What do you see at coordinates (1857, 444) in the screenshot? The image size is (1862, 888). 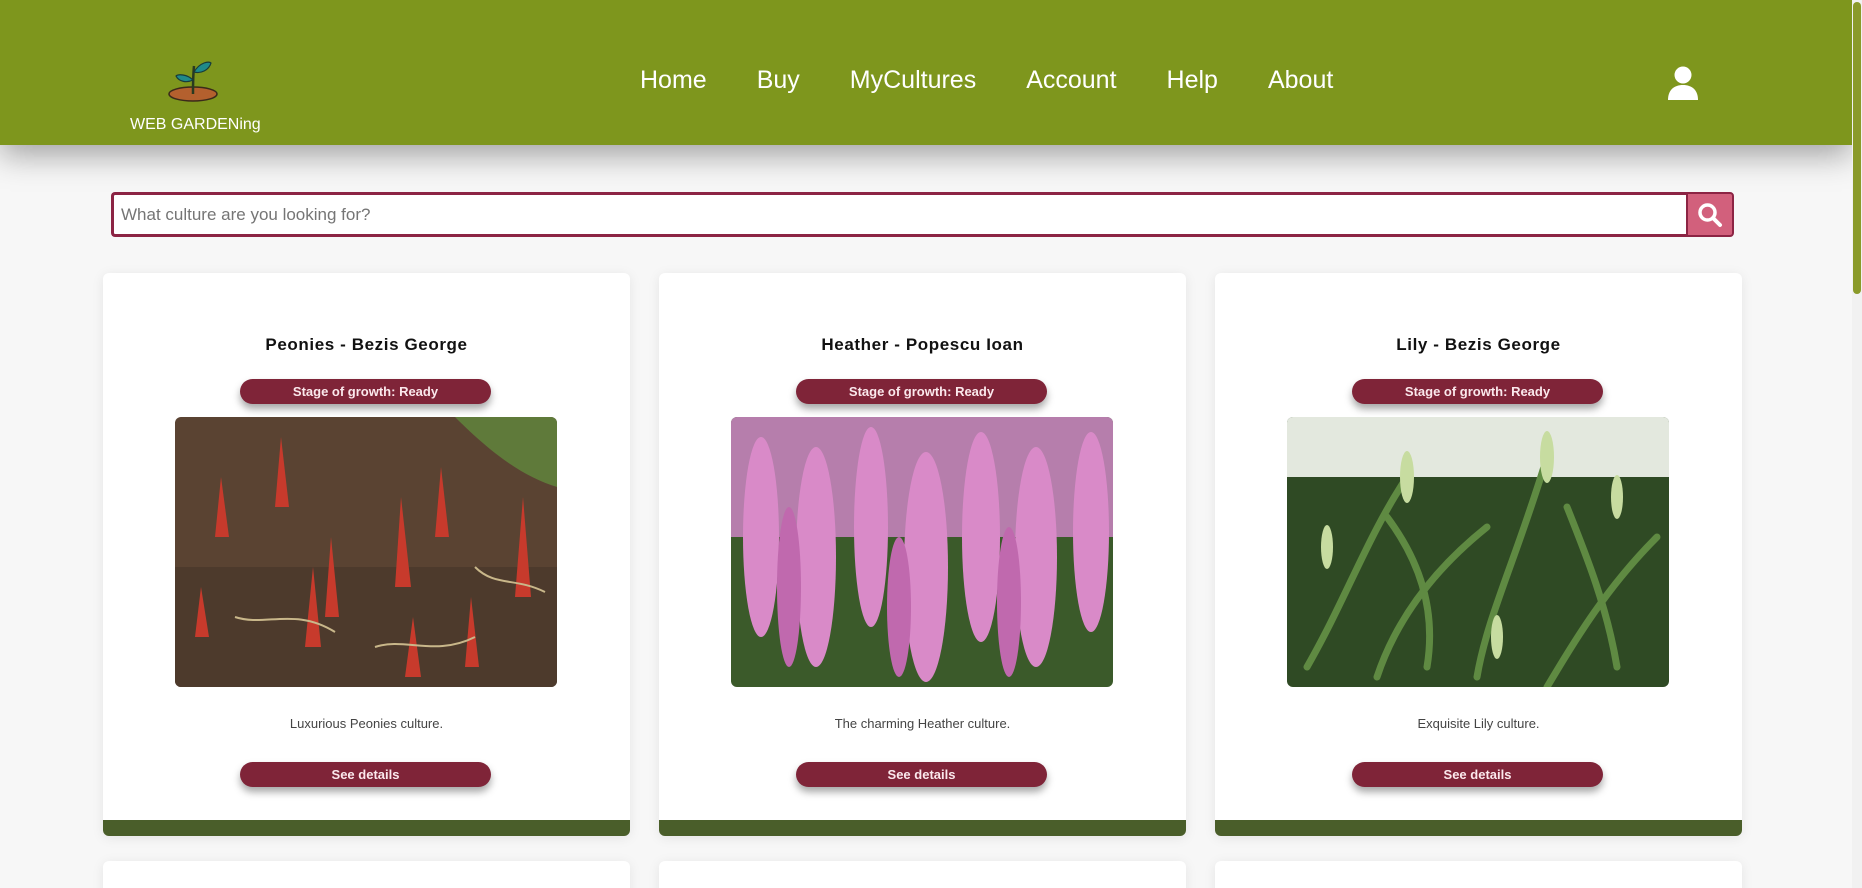 I see `page-scrollbar` at bounding box center [1857, 444].